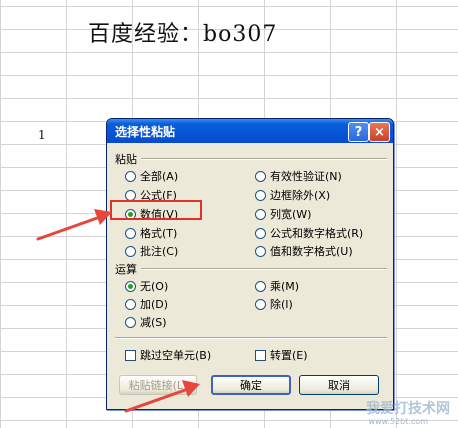 This screenshot has width=458, height=428. I want to click on option-label: 列宽(W), so click(291, 214).